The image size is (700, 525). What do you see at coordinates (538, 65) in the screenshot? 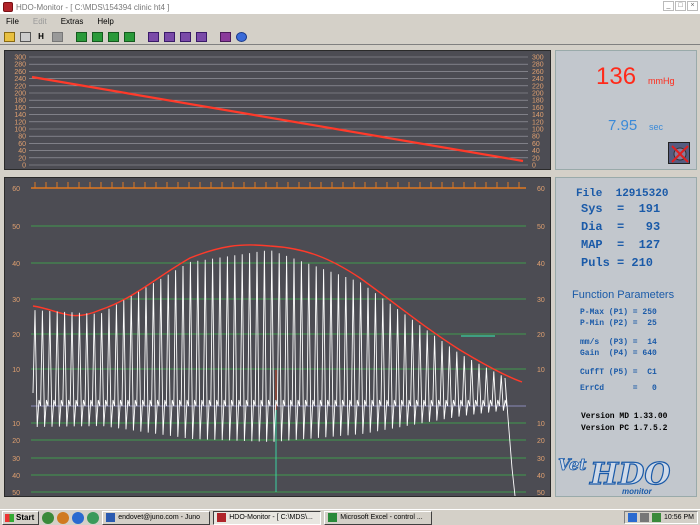
I see `top-right-tick-label: 280` at bounding box center [538, 65].